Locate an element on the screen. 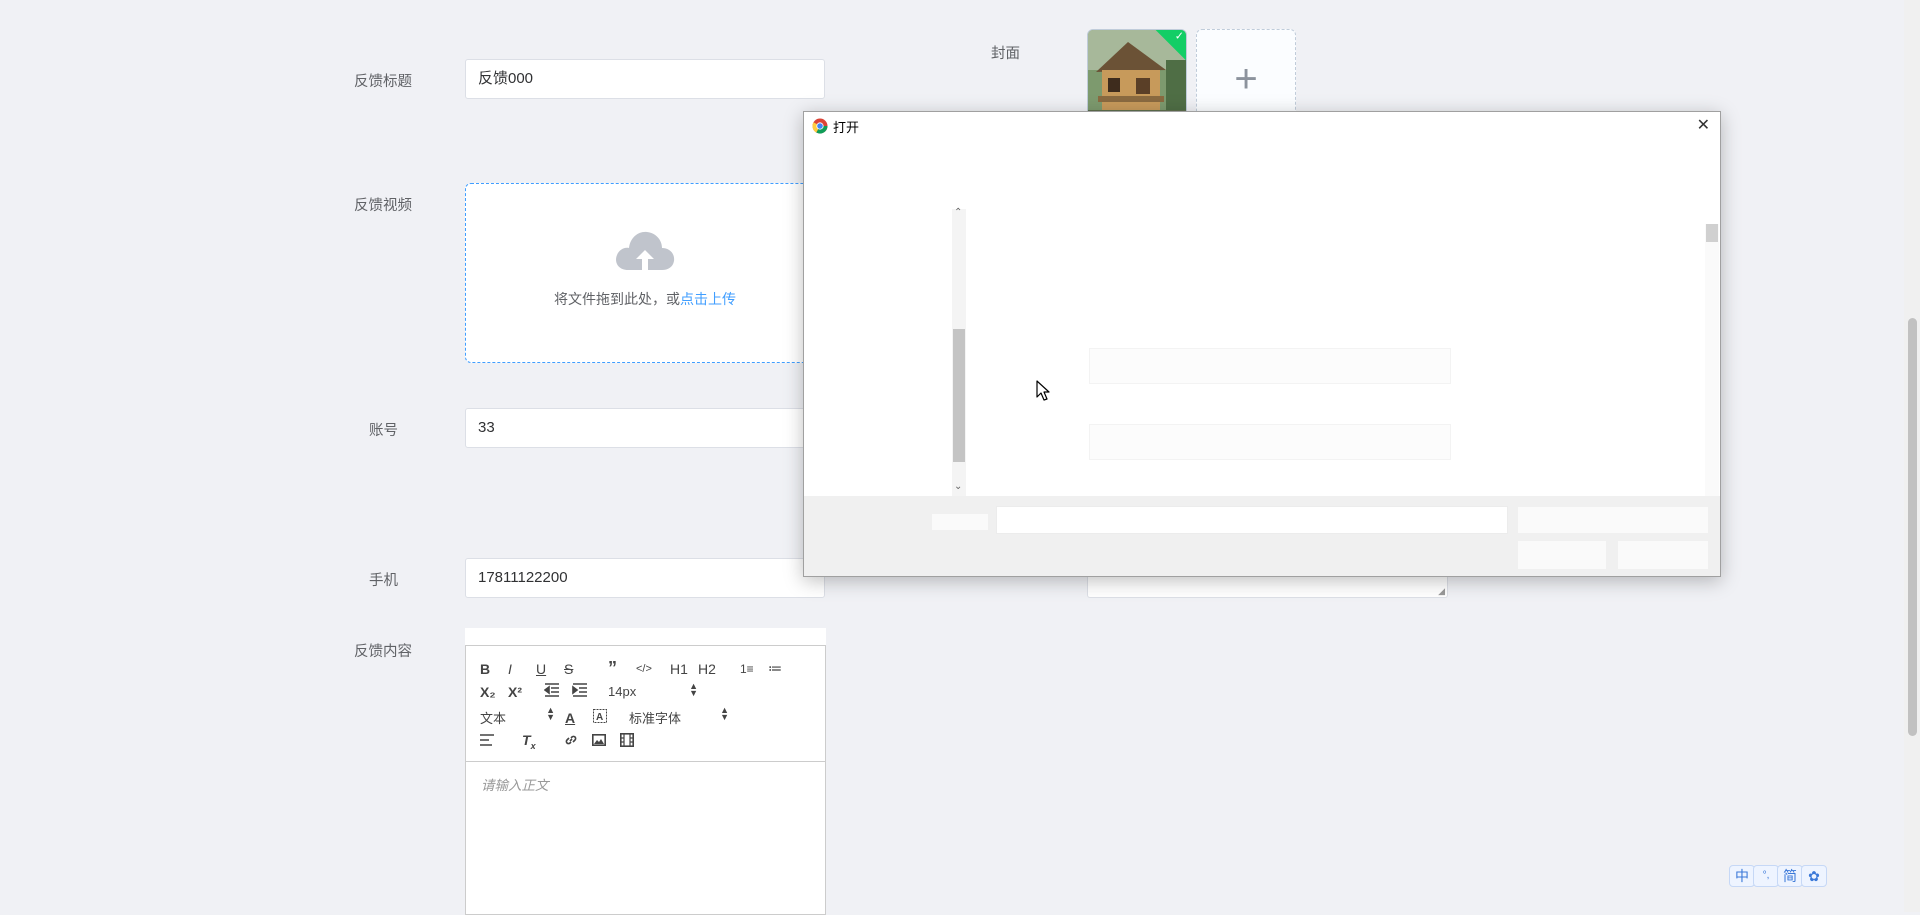  background-color-icon: A is located at coordinates (611, 717).